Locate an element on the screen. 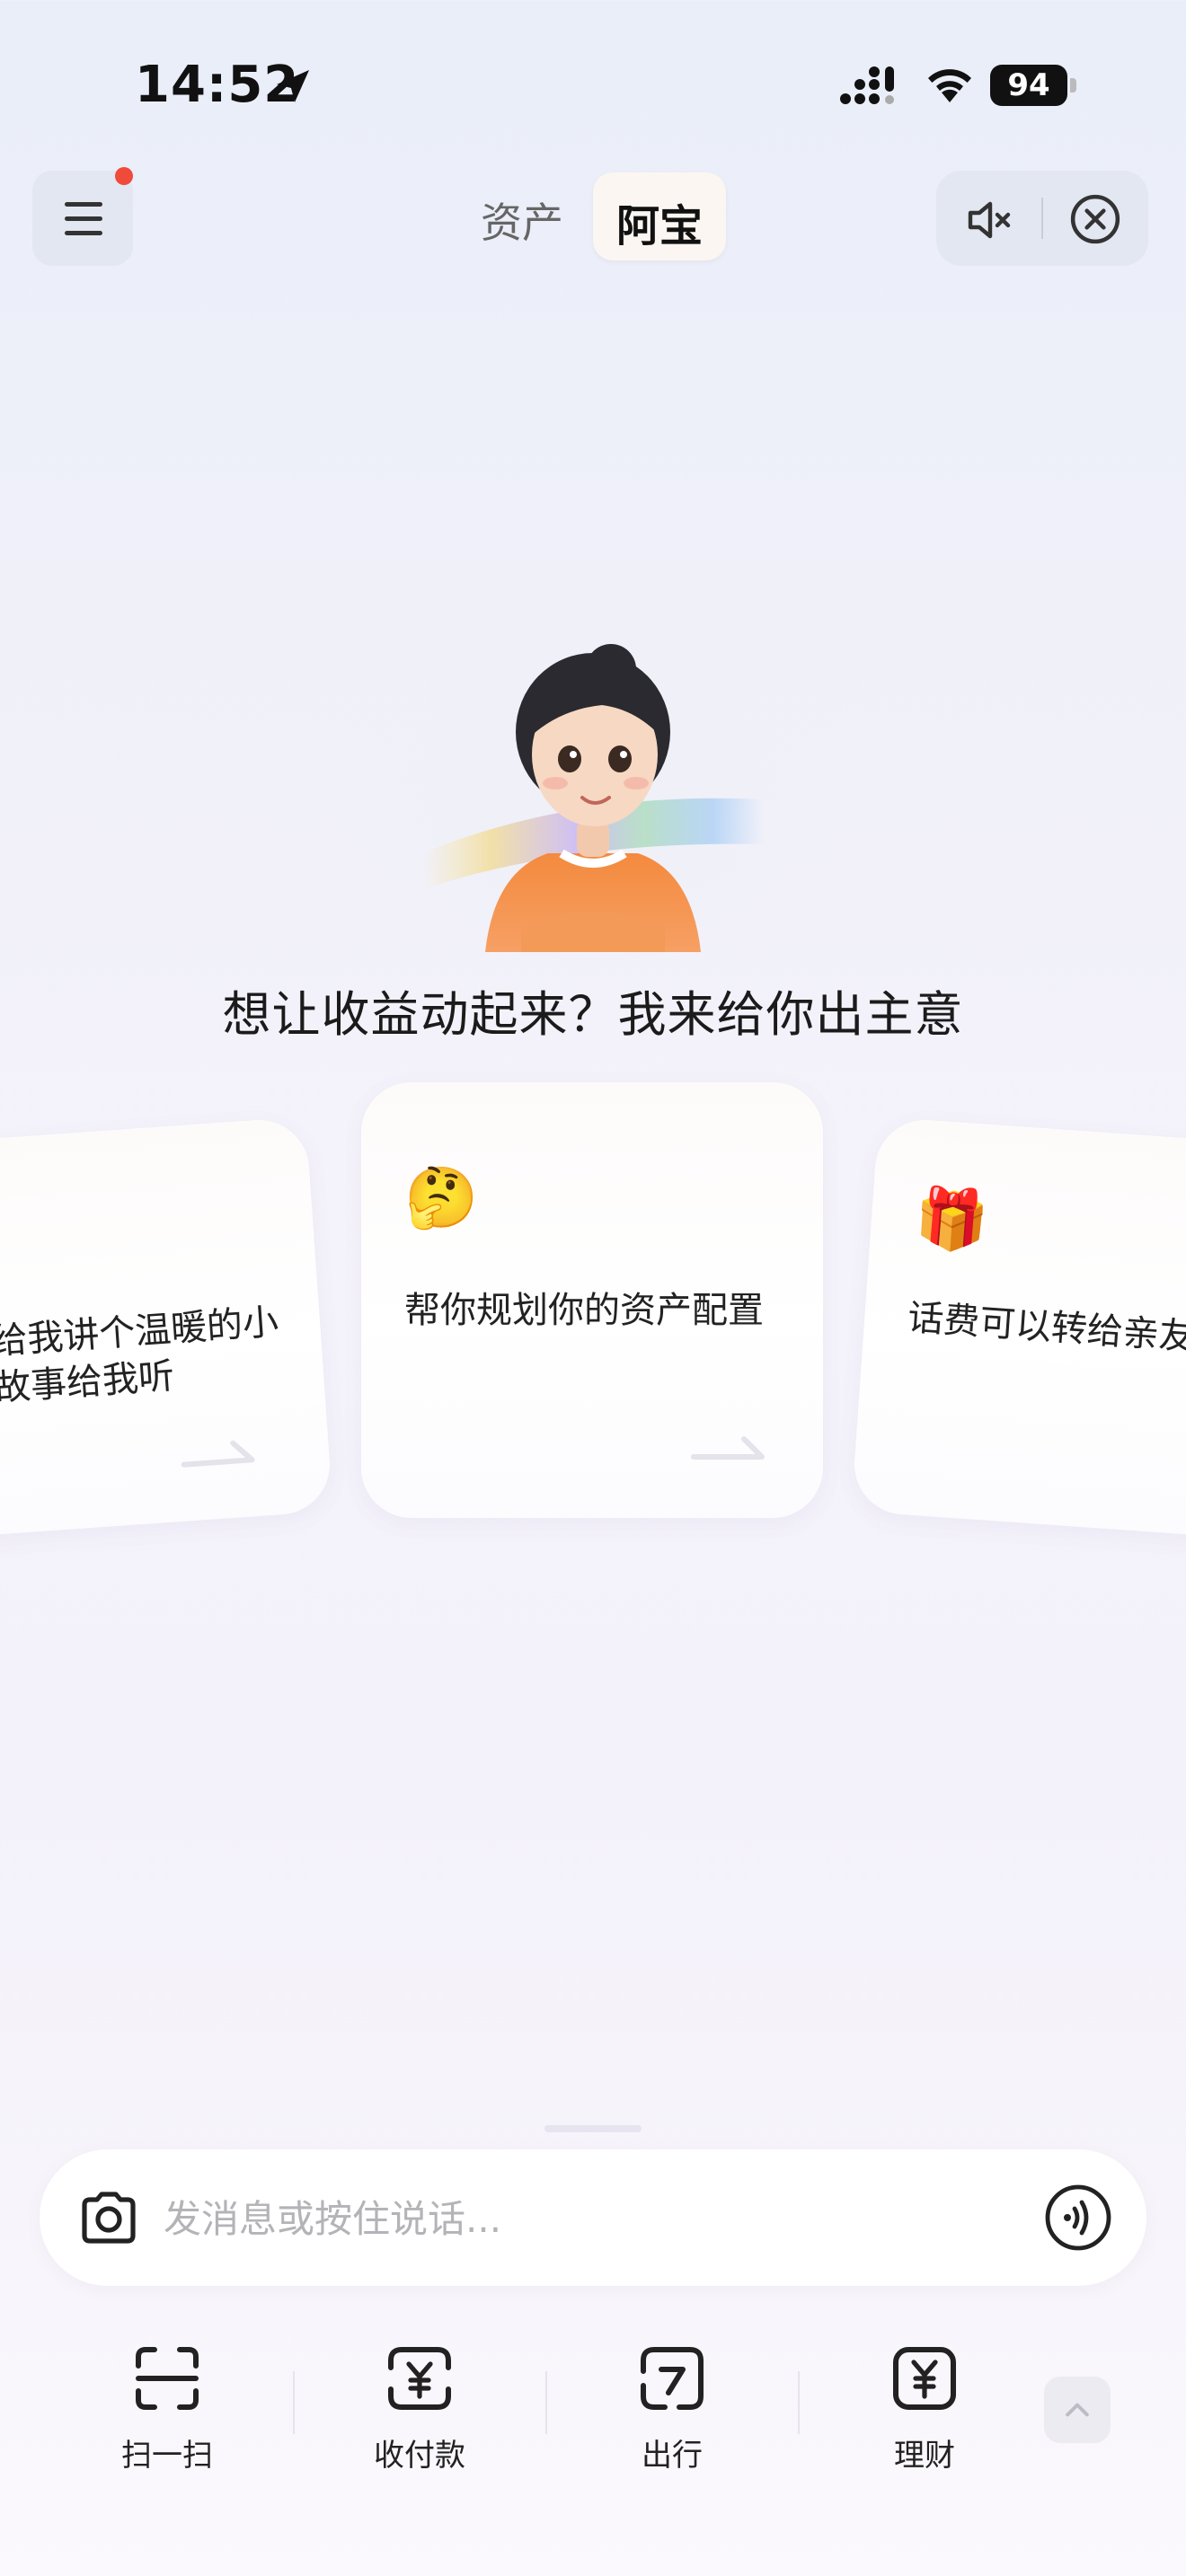 The height and width of the screenshot is (2576, 1186). wifi-icon is located at coordinates (949, 85).